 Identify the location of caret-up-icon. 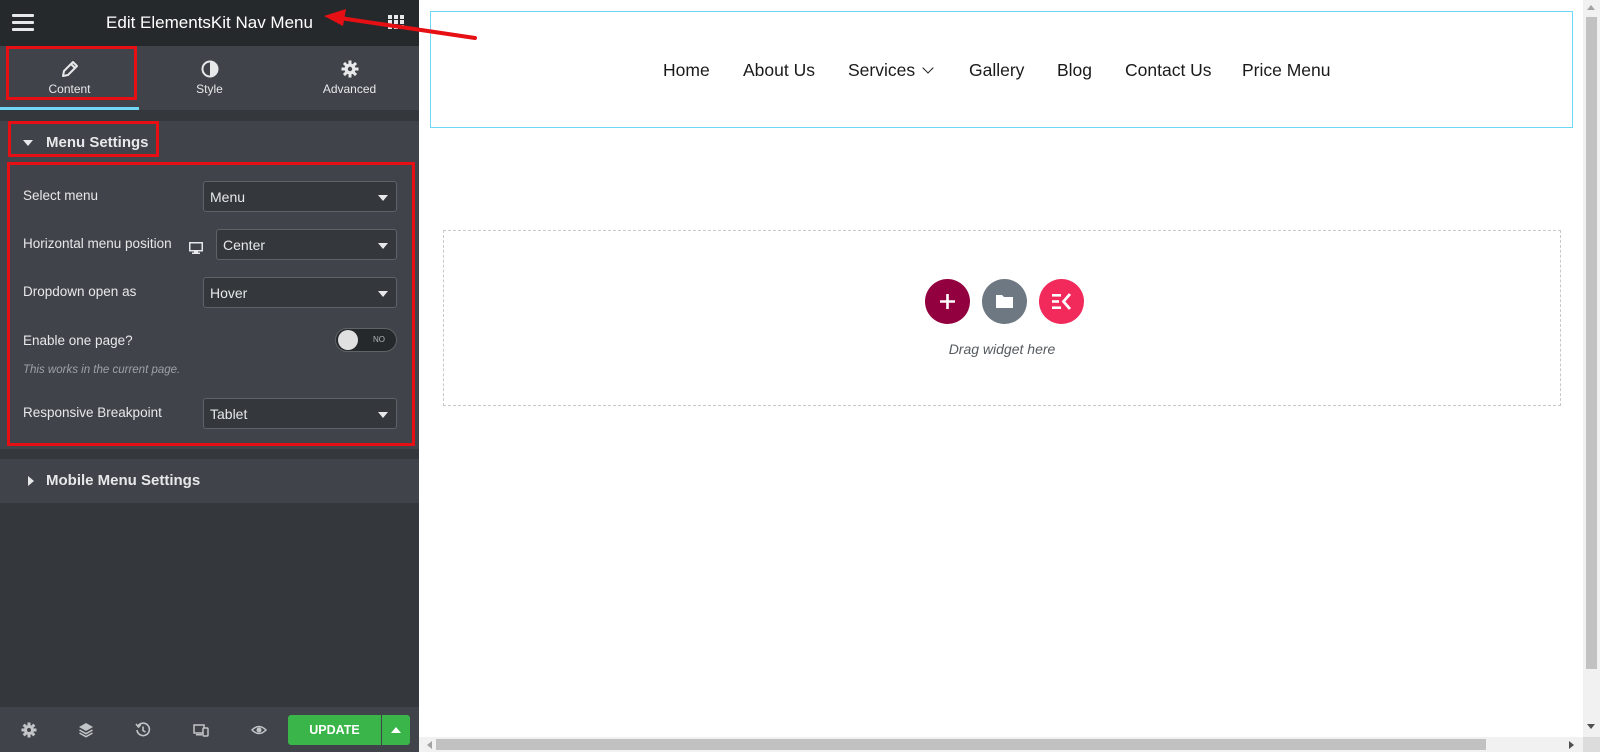
(396, 730).